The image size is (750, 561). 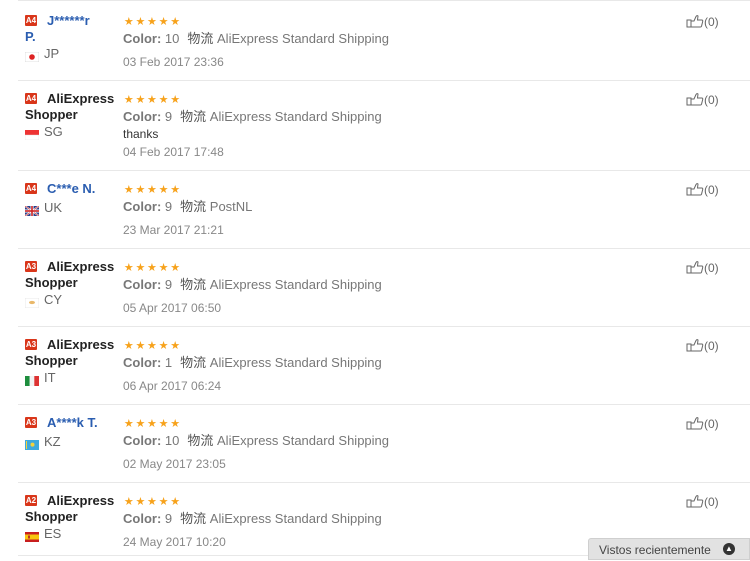 What do you see at coordinates (32, 379) in the screenshot?
I see `flag-it-icon` at bounding box center [32, 379].